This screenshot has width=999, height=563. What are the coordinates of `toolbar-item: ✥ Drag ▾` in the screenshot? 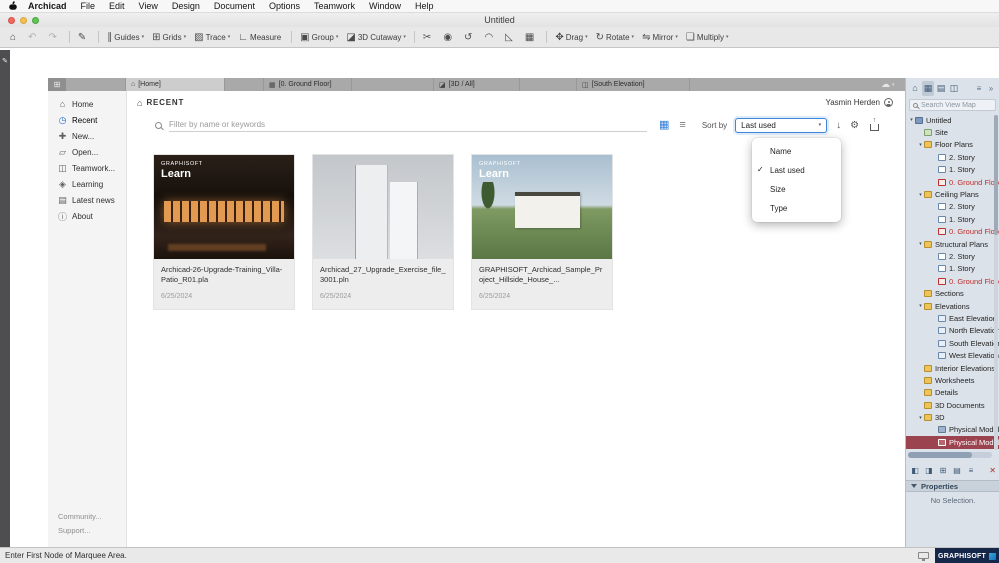 It's located at (571, 37).